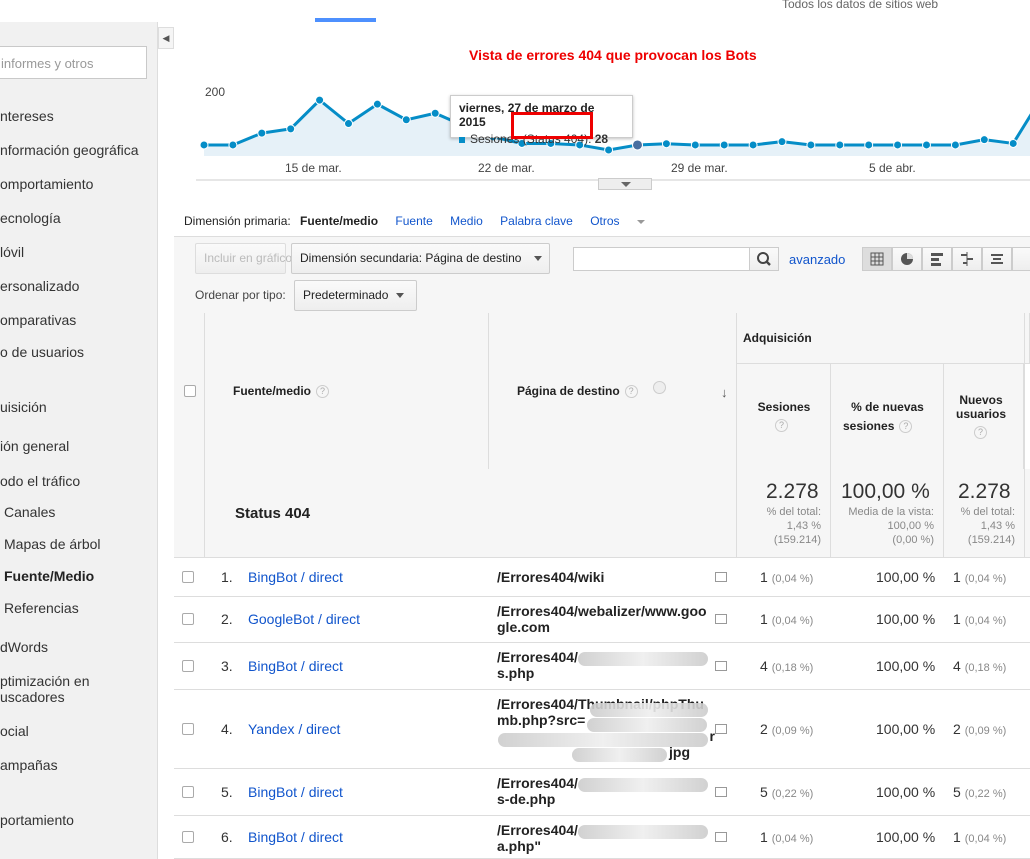  What do you see at coordinates (294, 729) in the screenshot?
I see `source-medium-link: Yandex / direct` at bounding box center [294, 729].